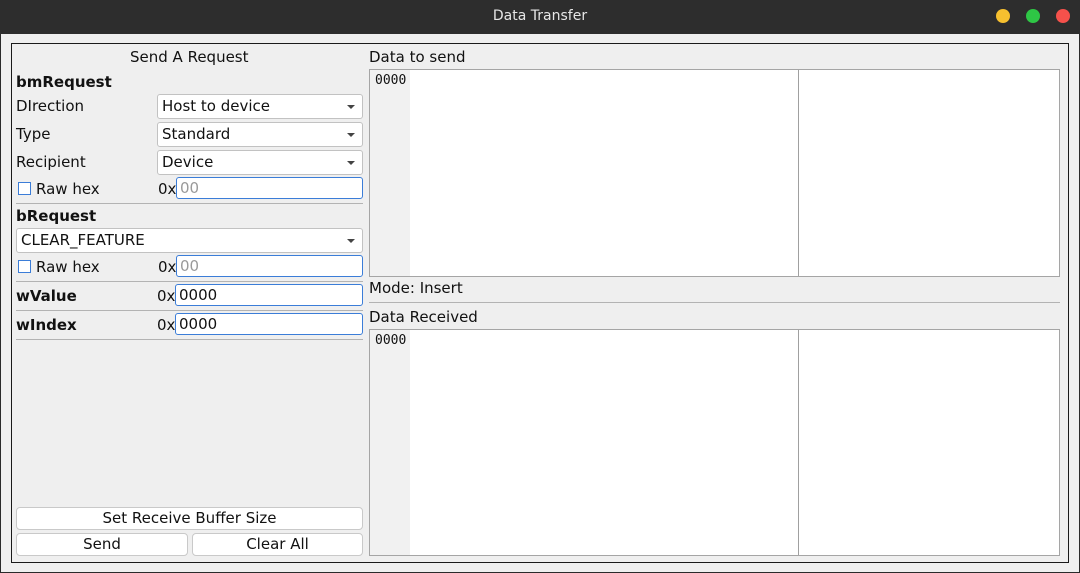  I want to click on bm-hex-prefix: 0x, so click(167, 189).